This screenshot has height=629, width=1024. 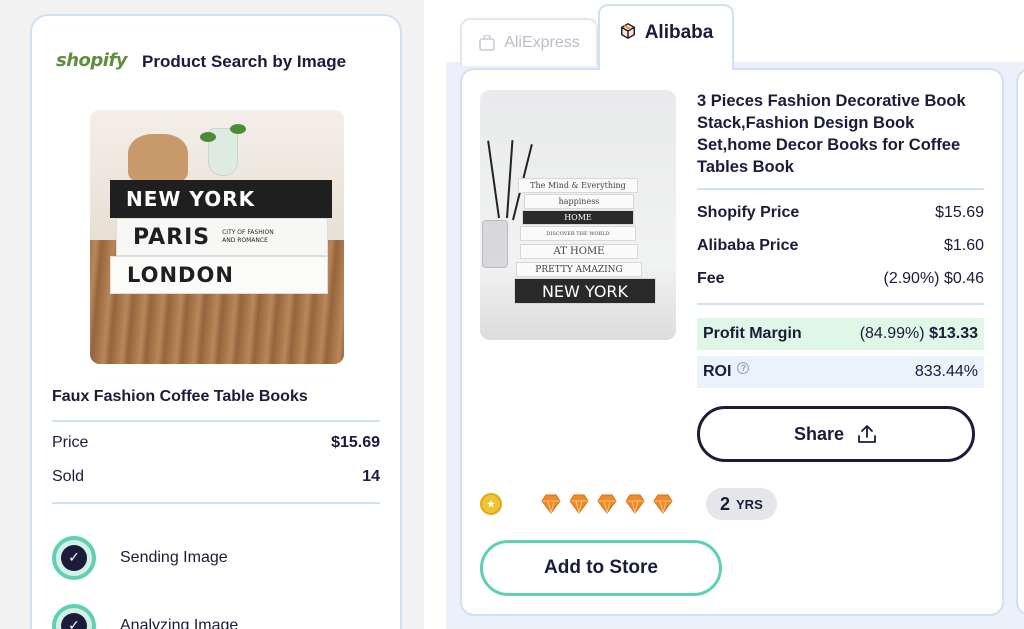 I want to click on share-upload-icon, so click(x=867, y=434).